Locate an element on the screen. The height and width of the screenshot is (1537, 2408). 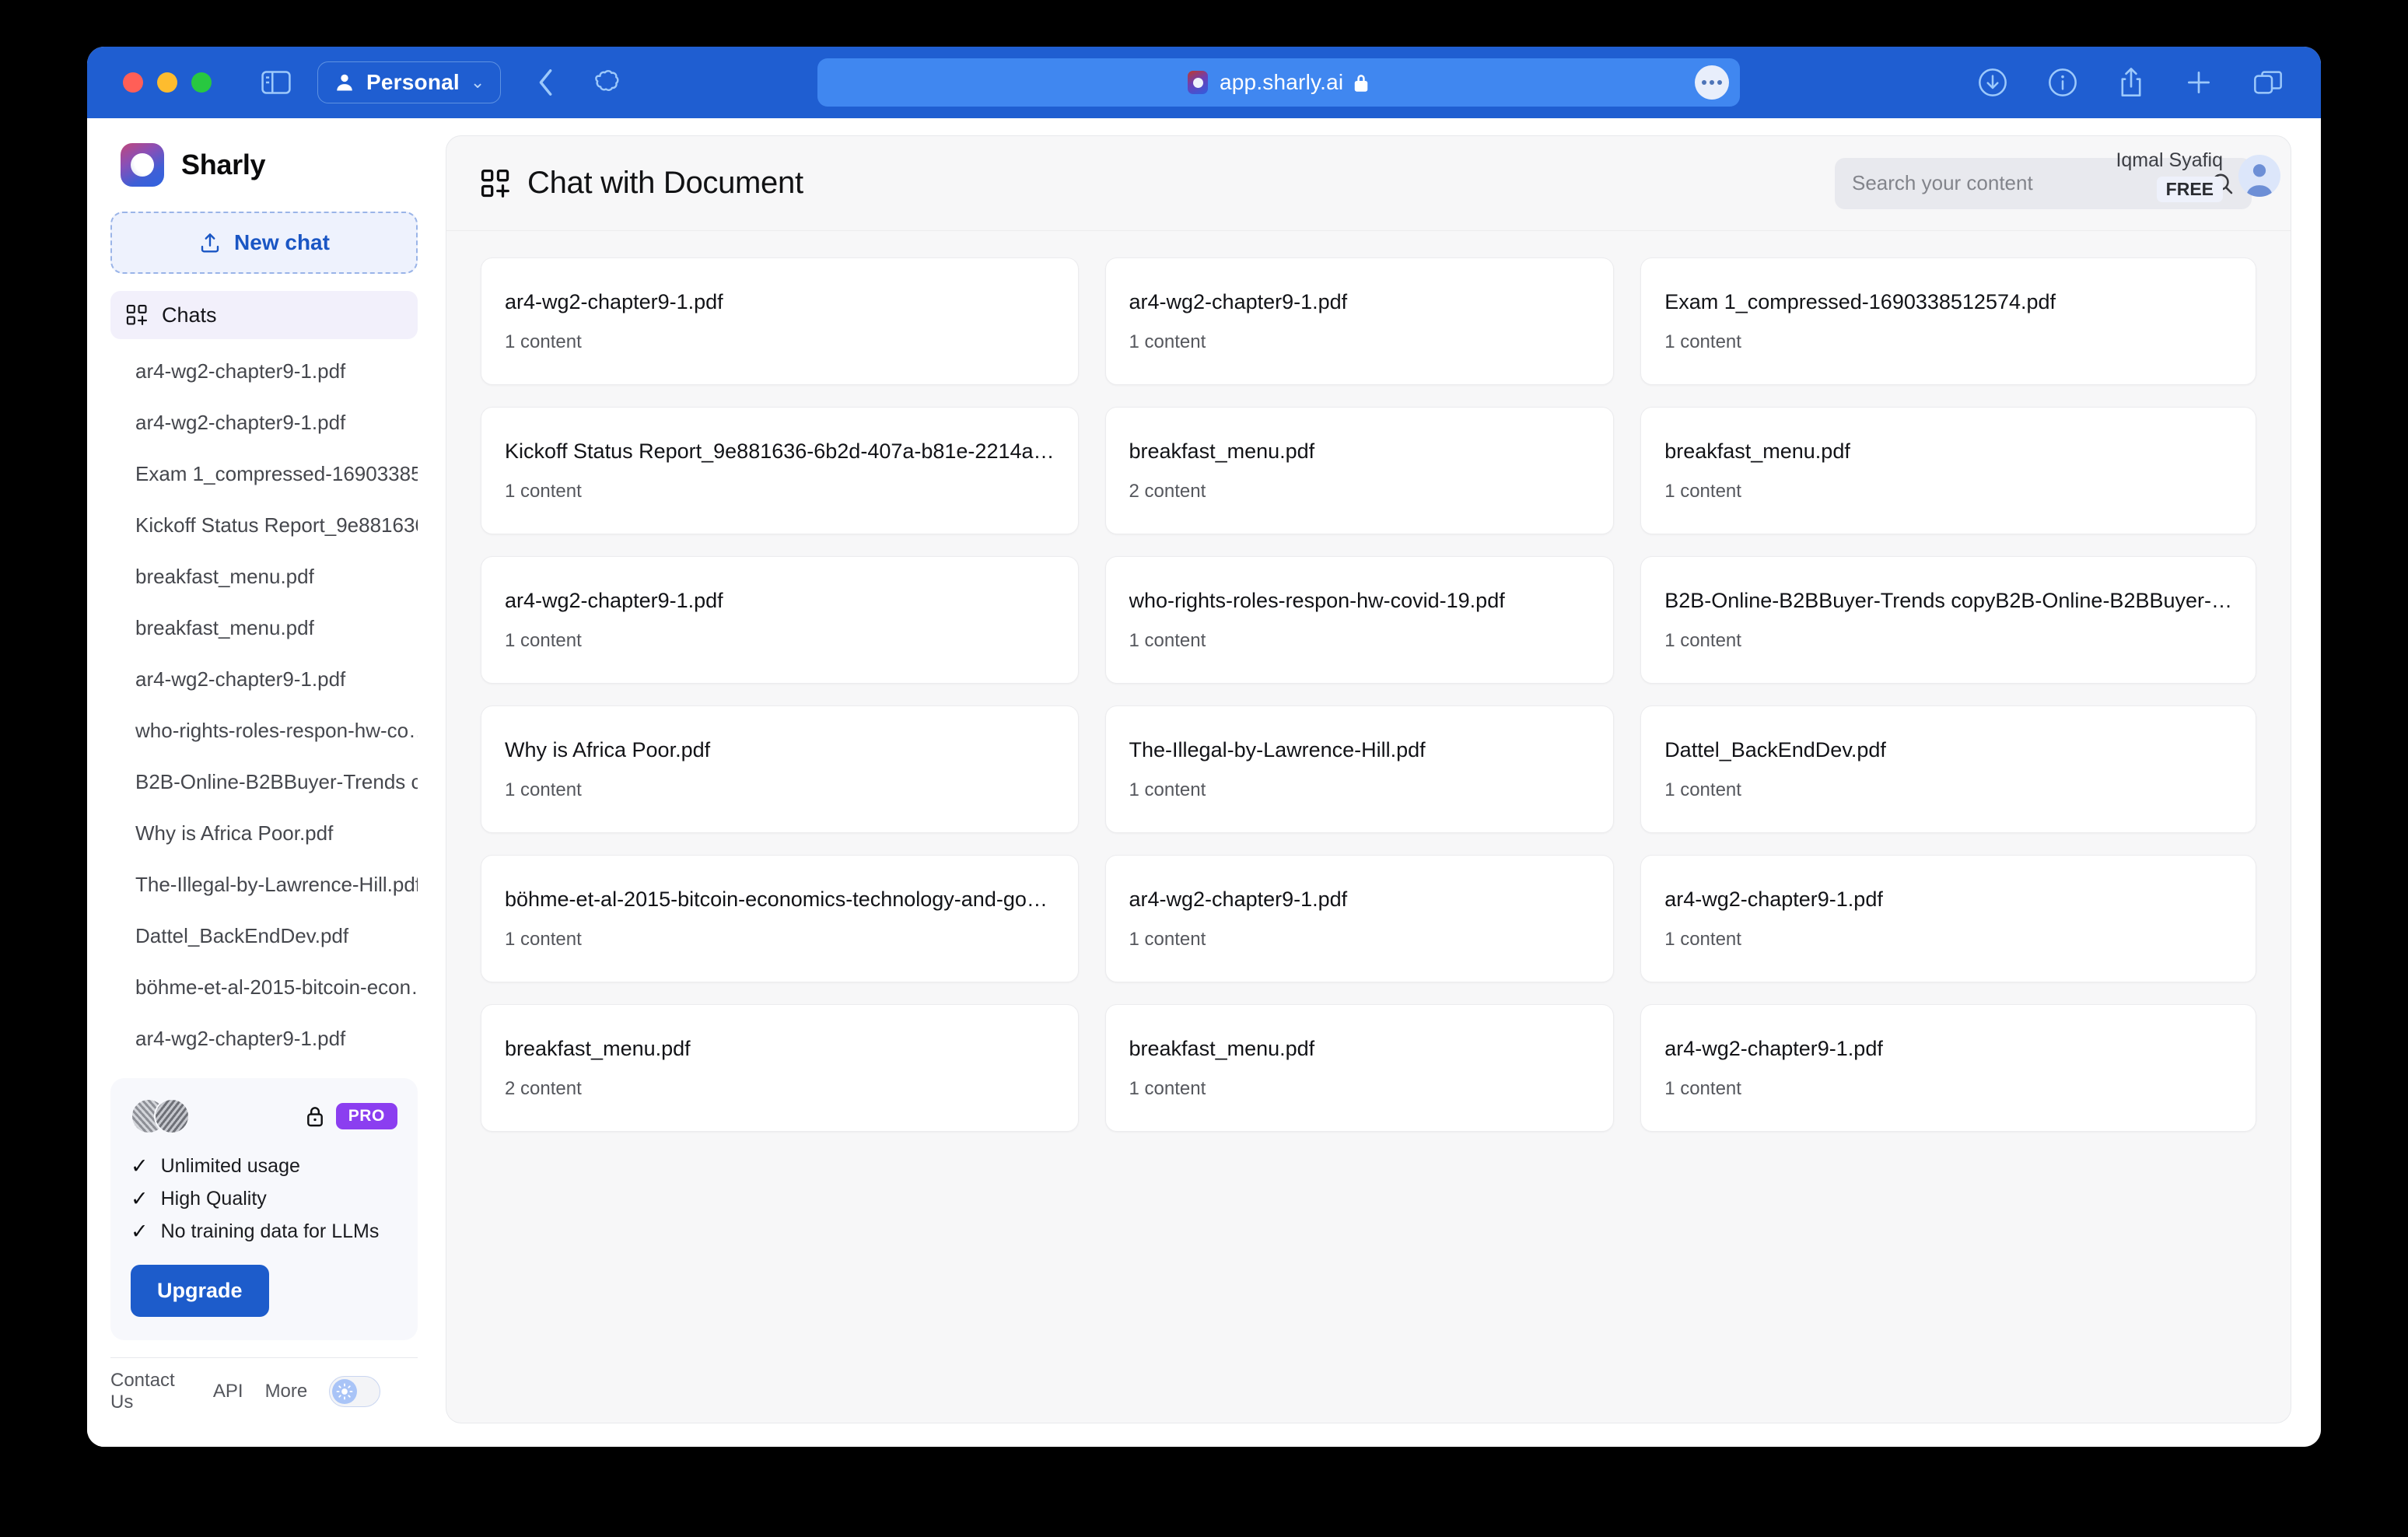
address-bar-url: app.sharly.ai is located at coordinates (1282, 82).